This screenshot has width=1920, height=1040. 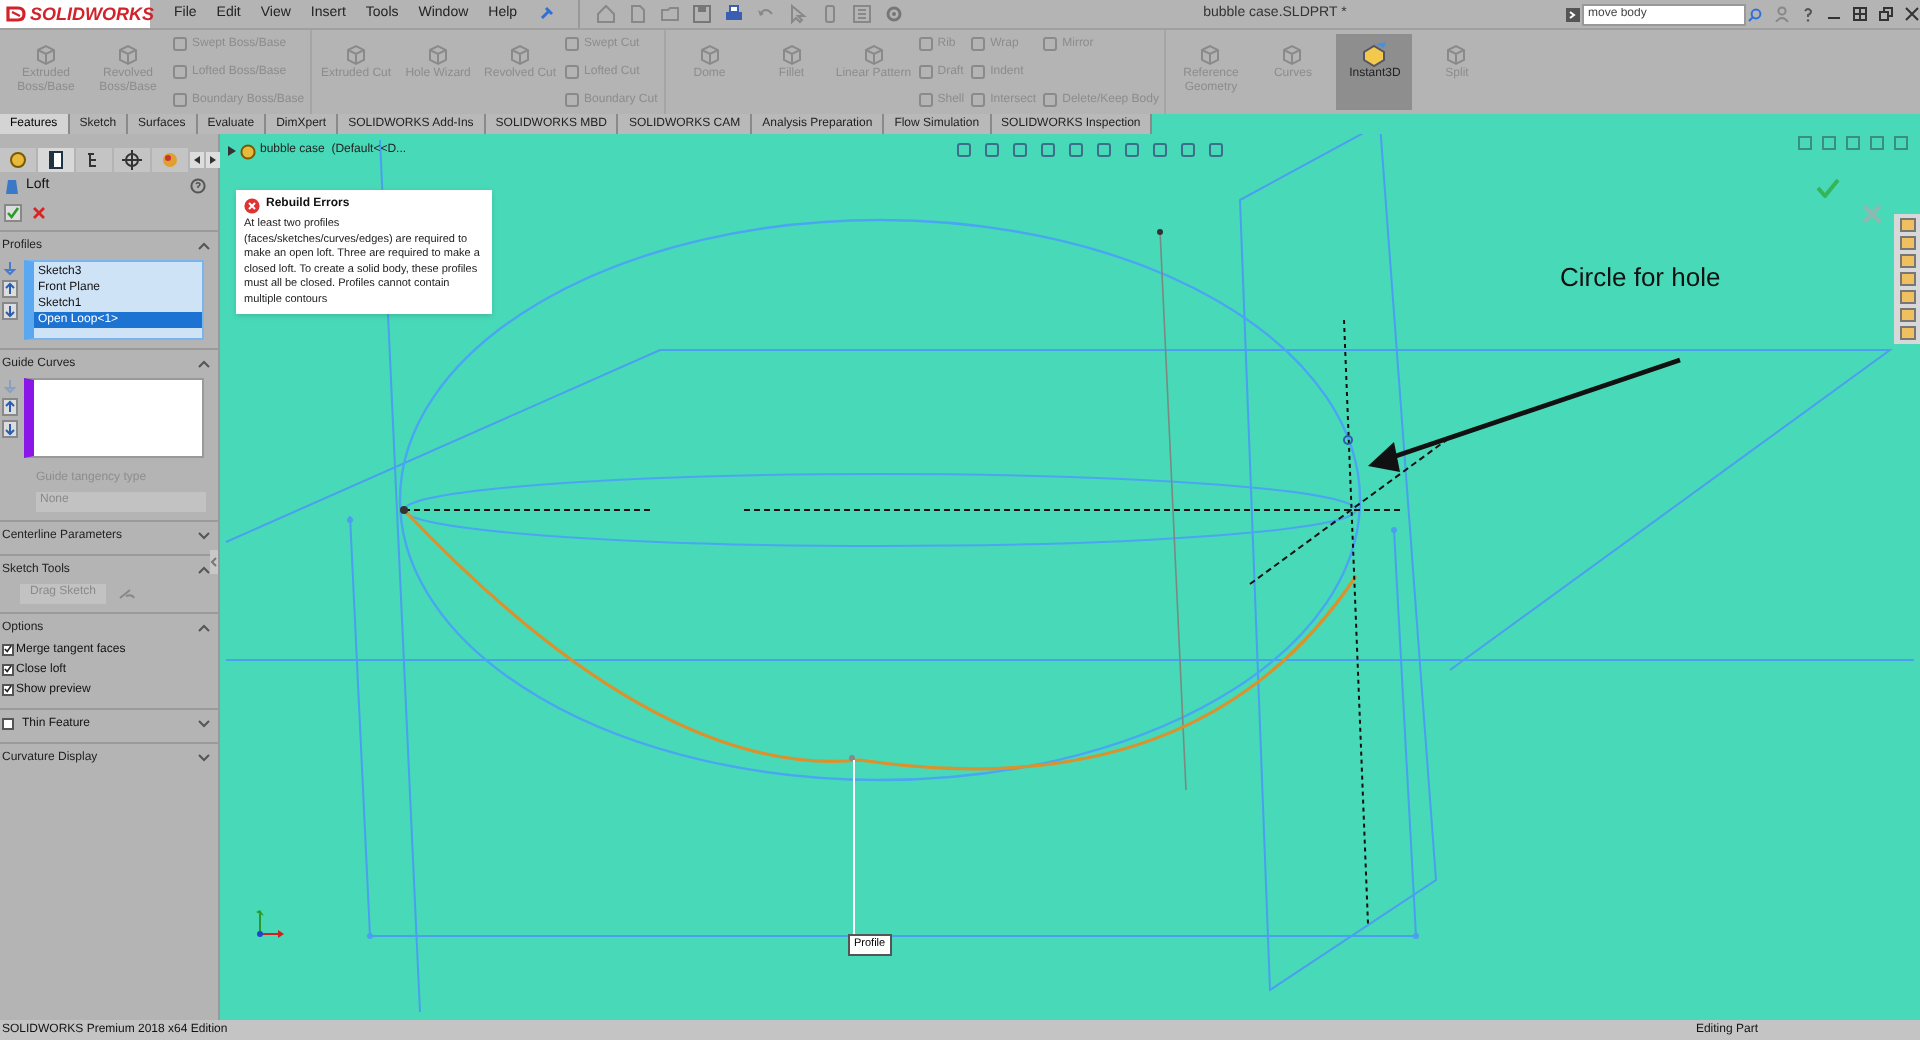 I want to click on annotation-text: Circle for hole, so click(x=1640, y=278).